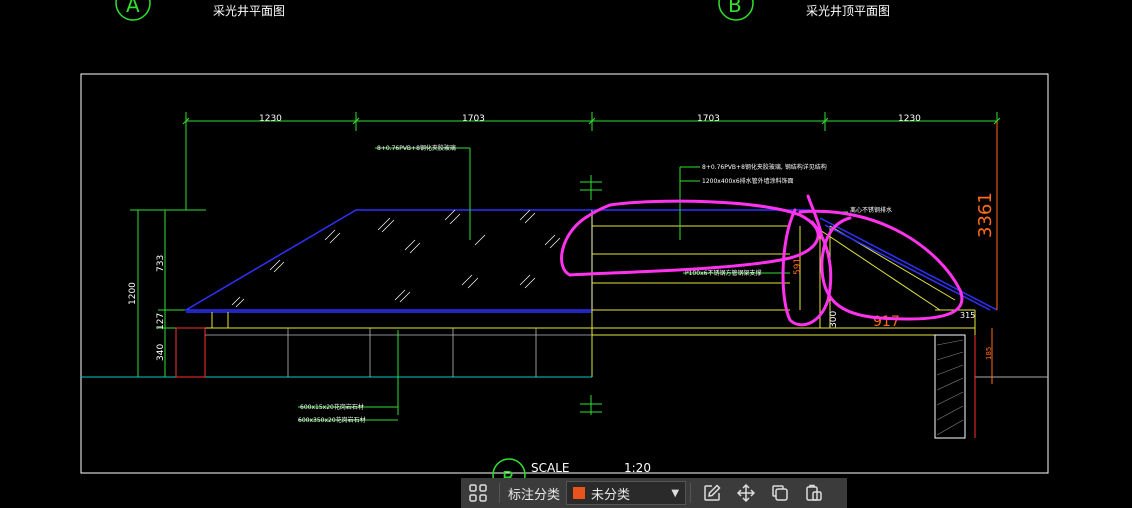 Image resolution: width=1132 pixels, height=508 pixels. Describe the element at coordinates (270, 119) in the screenshot. I see `dim-top-1: 1230` at that location.